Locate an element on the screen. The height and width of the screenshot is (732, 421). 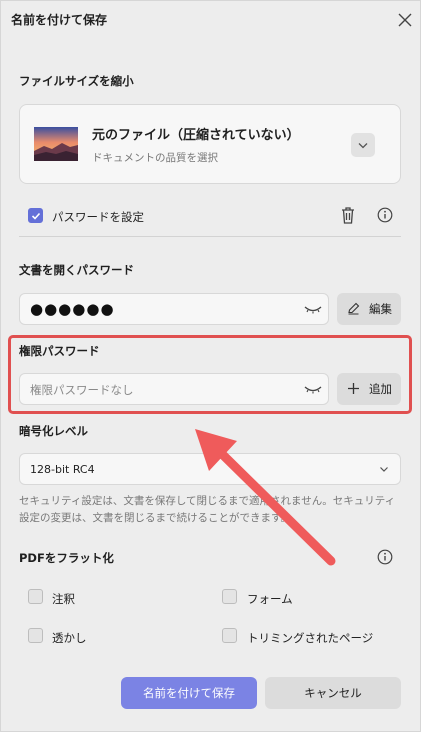
open-password-label: 文書を開くパスワード is located at coordinates (76, 270).